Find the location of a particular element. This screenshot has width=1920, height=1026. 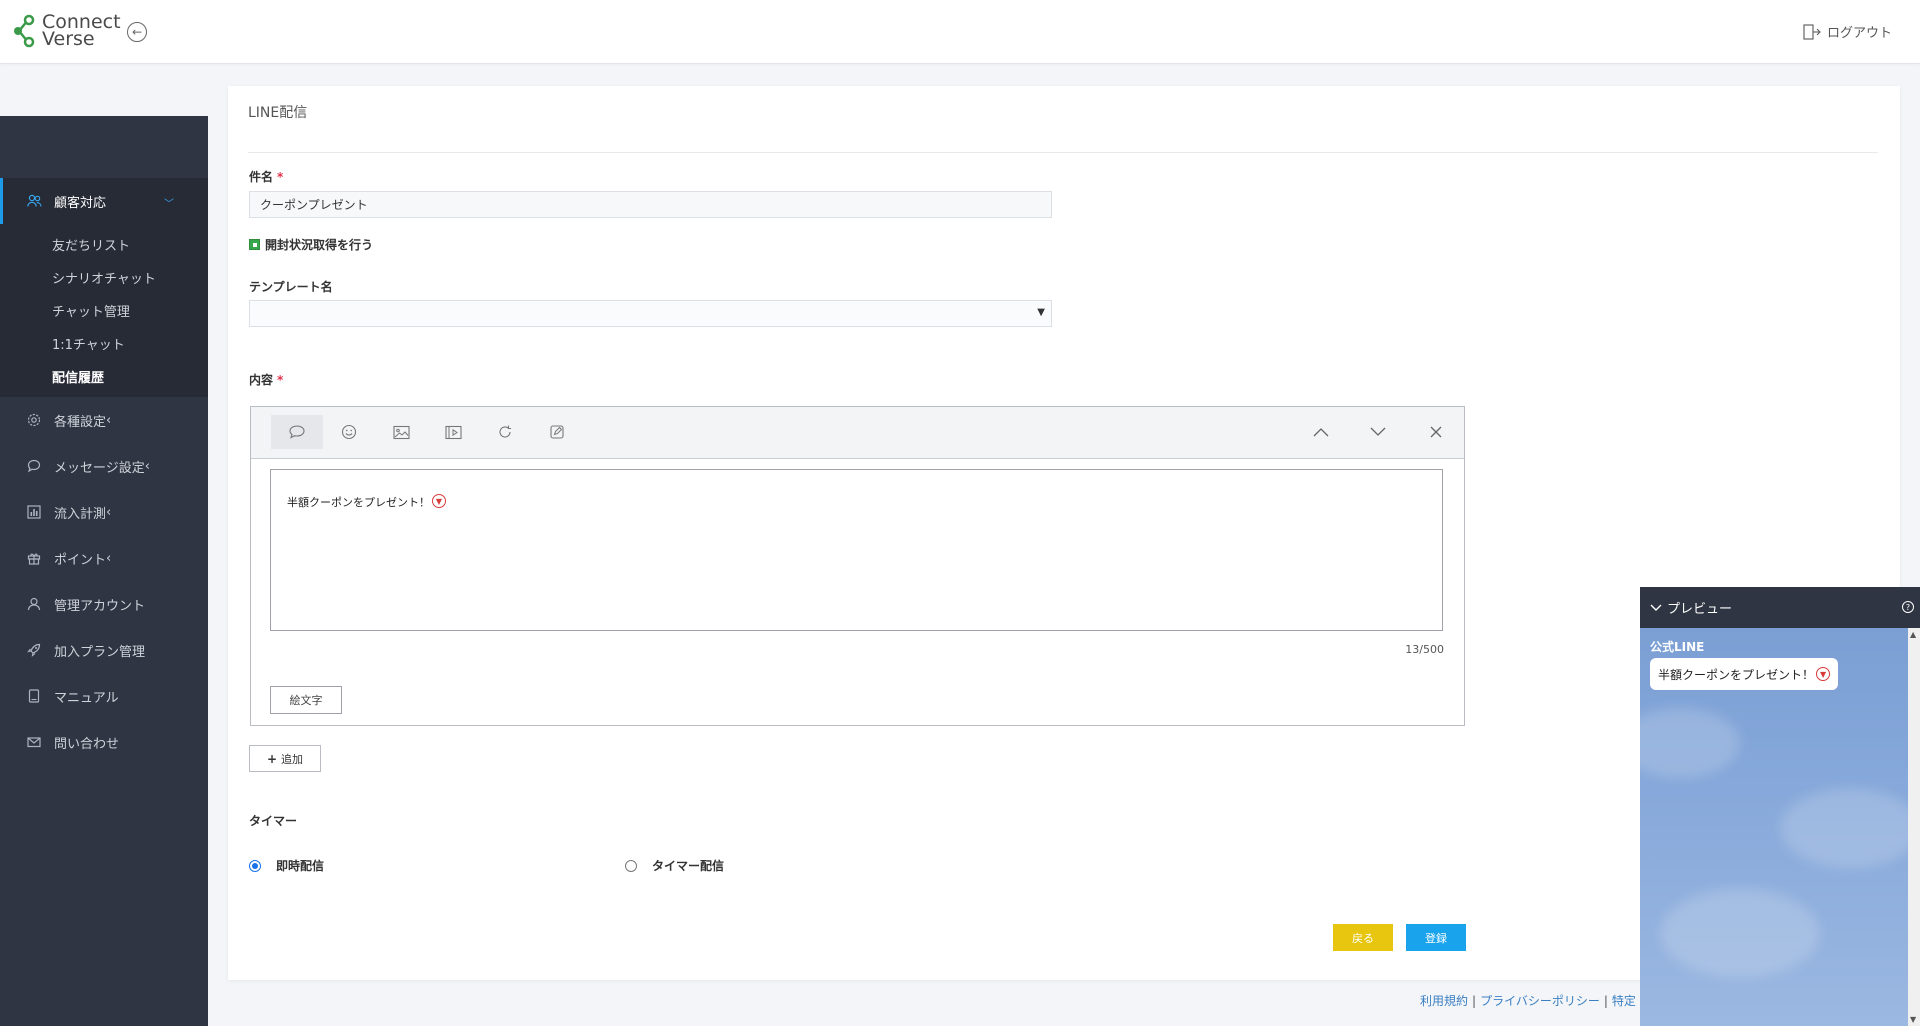

smiley-icon is located at coordinates (349, 432).